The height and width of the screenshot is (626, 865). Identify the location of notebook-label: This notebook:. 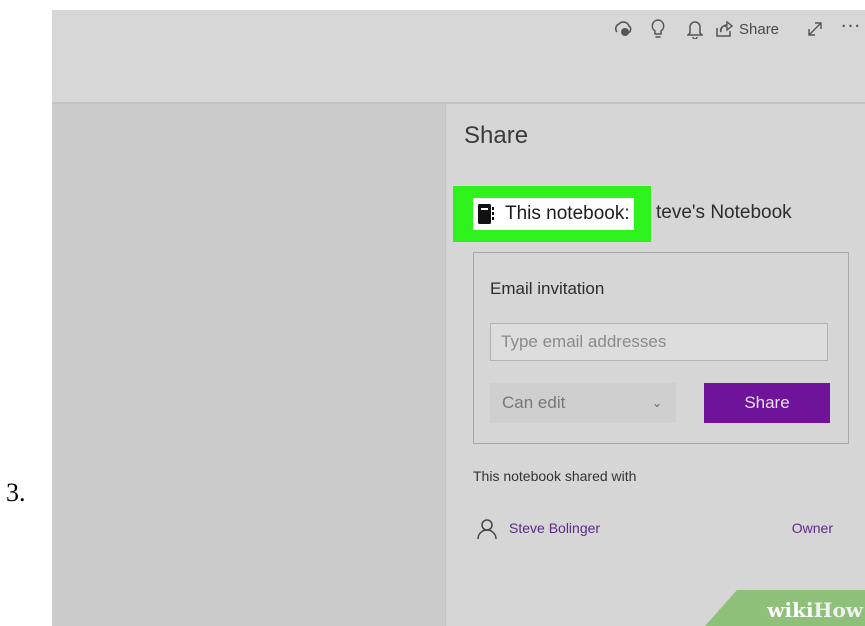
(567, 213).